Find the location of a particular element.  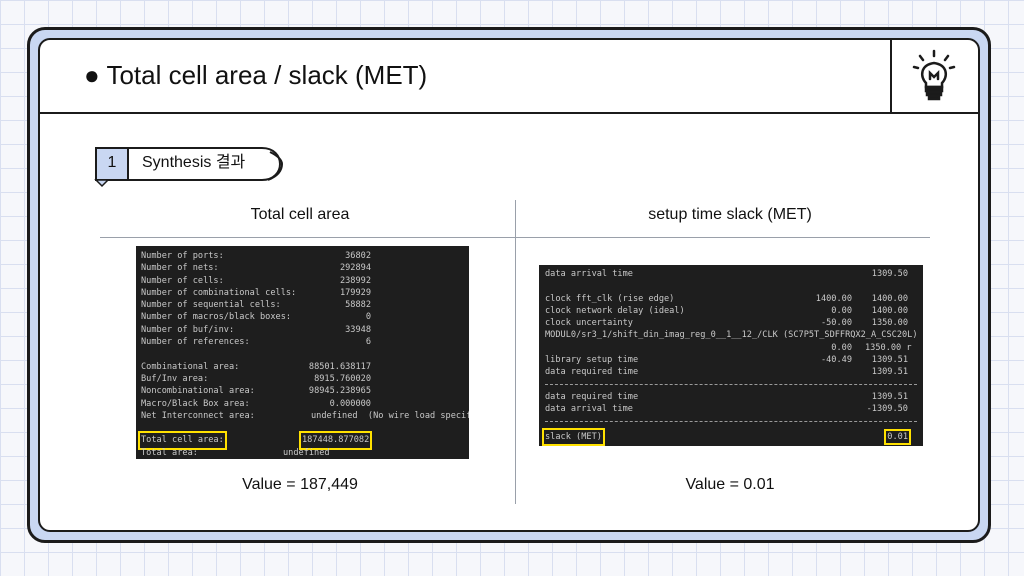

report-row-total-cell-area: Total cell area: 187448.877082 is located at coordinates (301, 440).